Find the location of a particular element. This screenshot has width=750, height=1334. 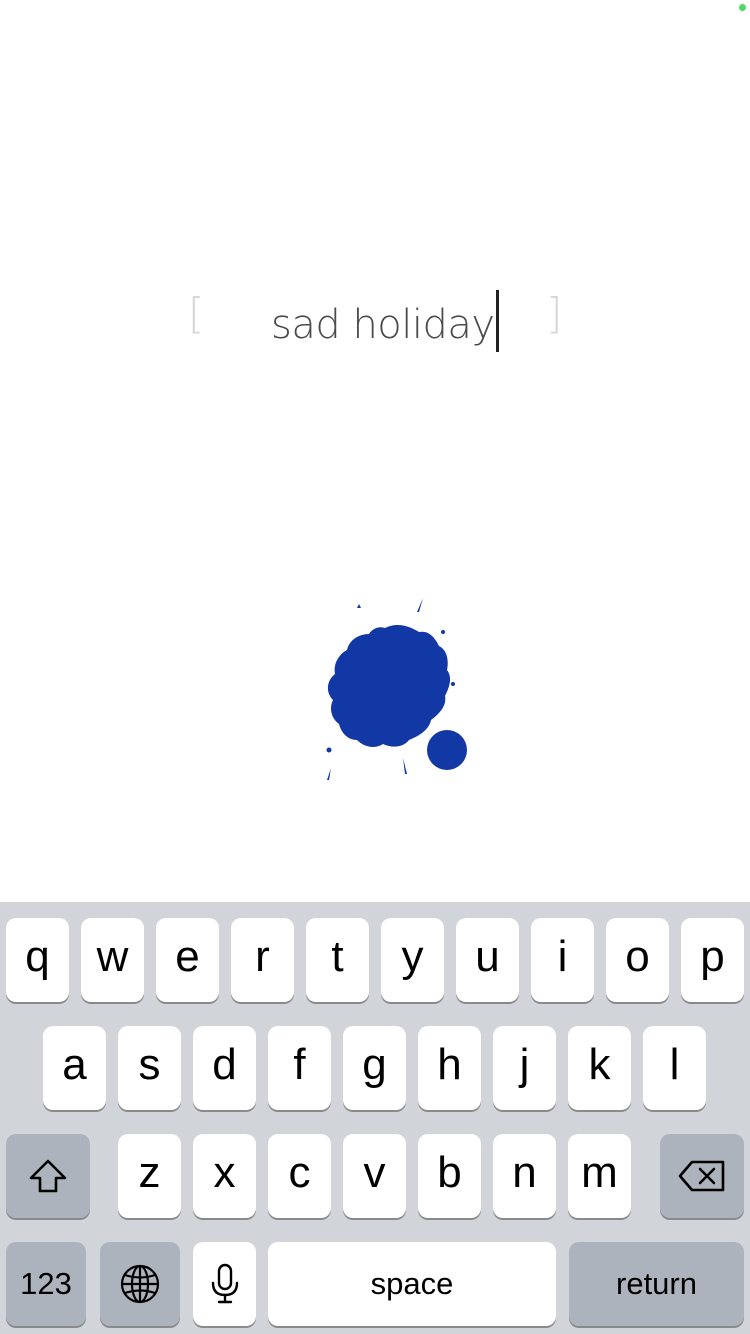

key-b: b is located at coordinates (449, 1176).